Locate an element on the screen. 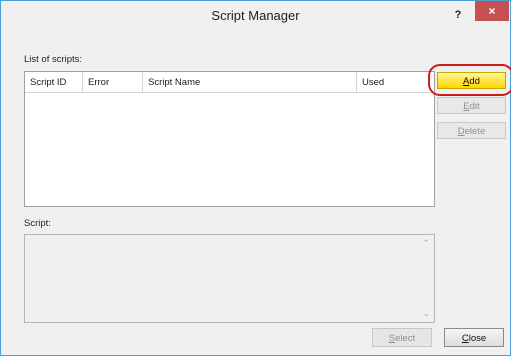  close-window-button: × is located at coordinates (492, 11).